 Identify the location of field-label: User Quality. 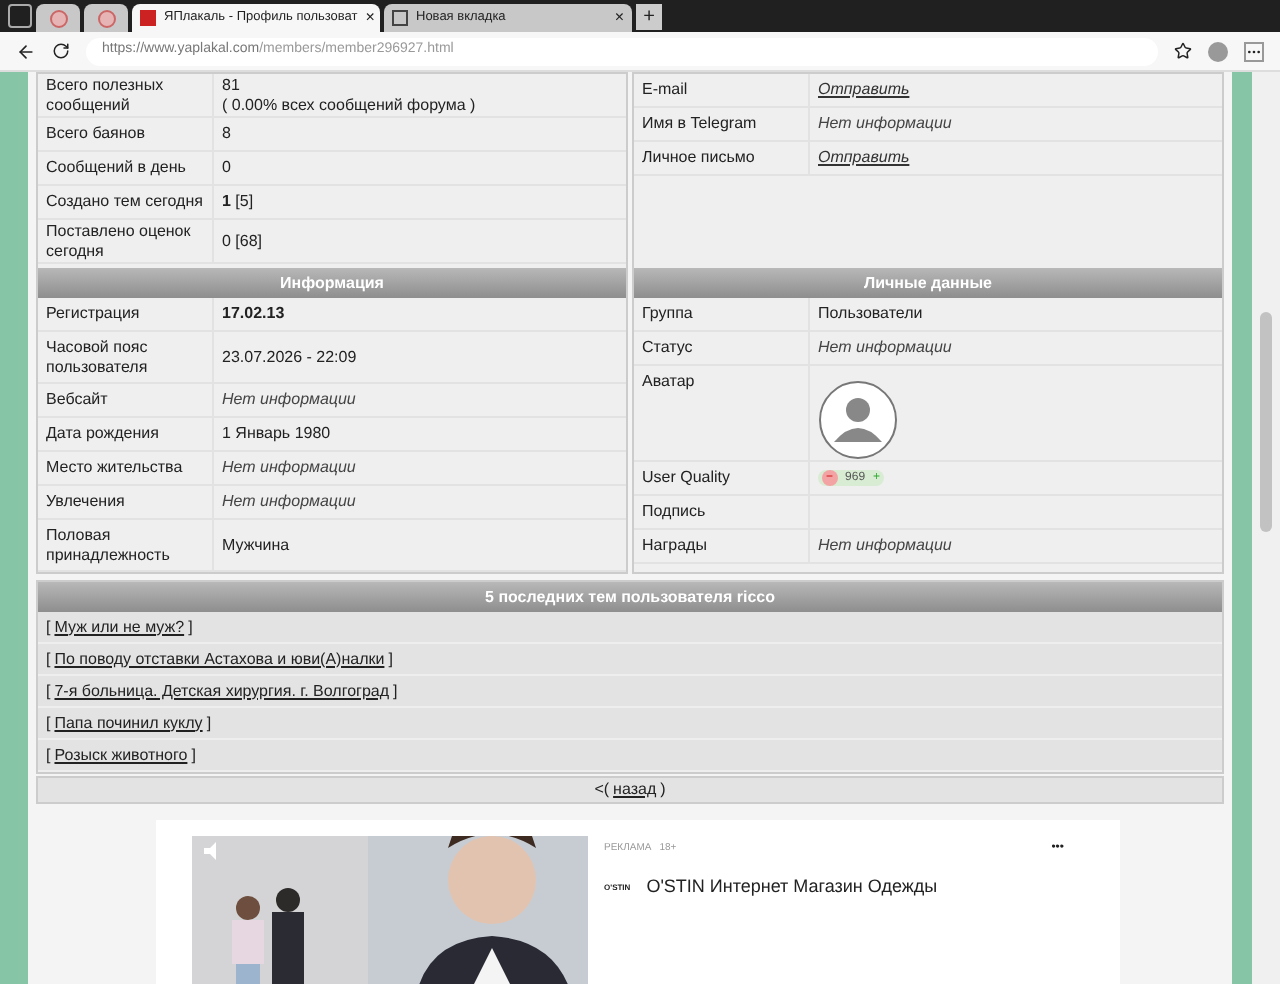
(686, 478).